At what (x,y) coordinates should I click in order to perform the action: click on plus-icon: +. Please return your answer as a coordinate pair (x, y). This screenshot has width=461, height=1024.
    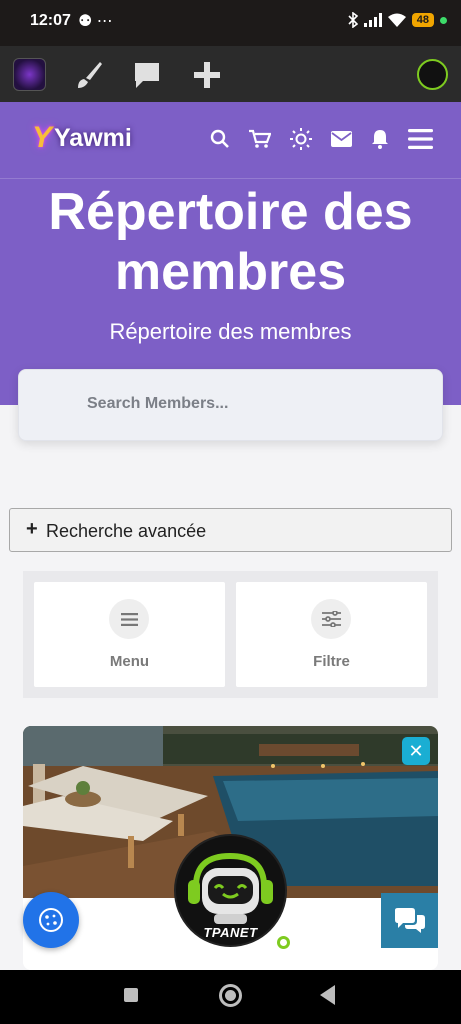
    Looking at the image, I should click on (32, 529).